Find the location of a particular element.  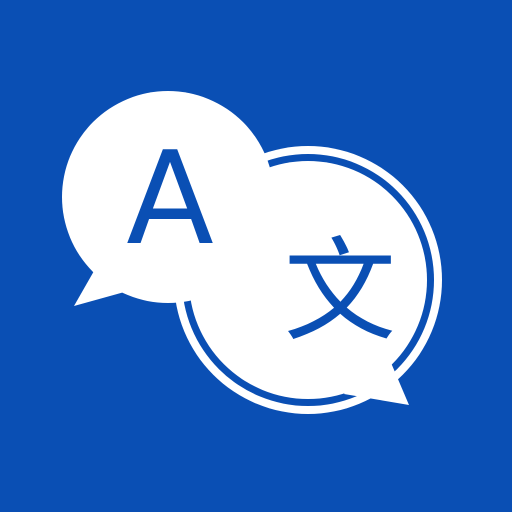

target-glyph-wen: 文 is located at coordinates (340, 292).